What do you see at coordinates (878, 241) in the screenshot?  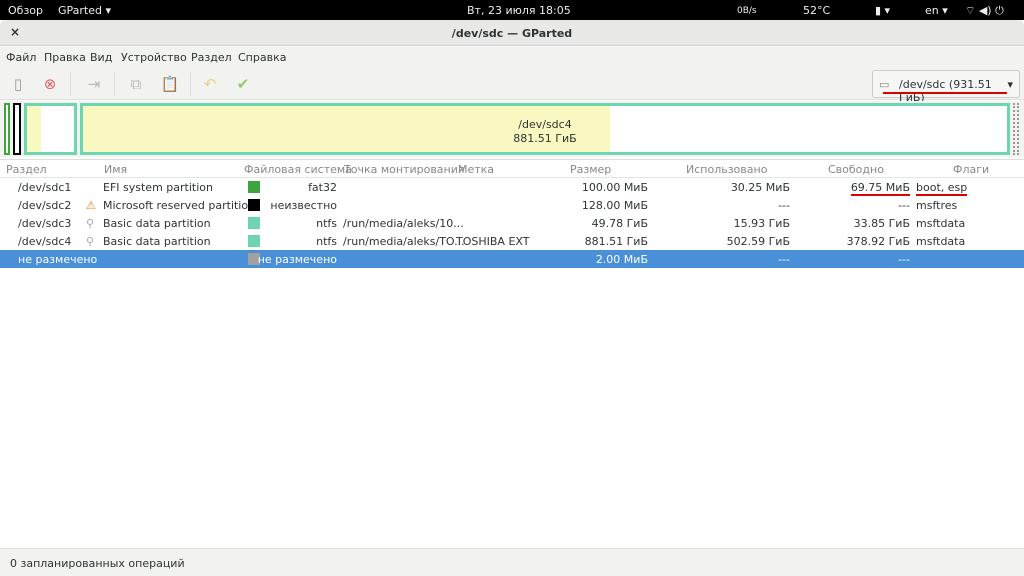 I see `free-space: 378.92 ГиБ` at bounding box center [878, 241].